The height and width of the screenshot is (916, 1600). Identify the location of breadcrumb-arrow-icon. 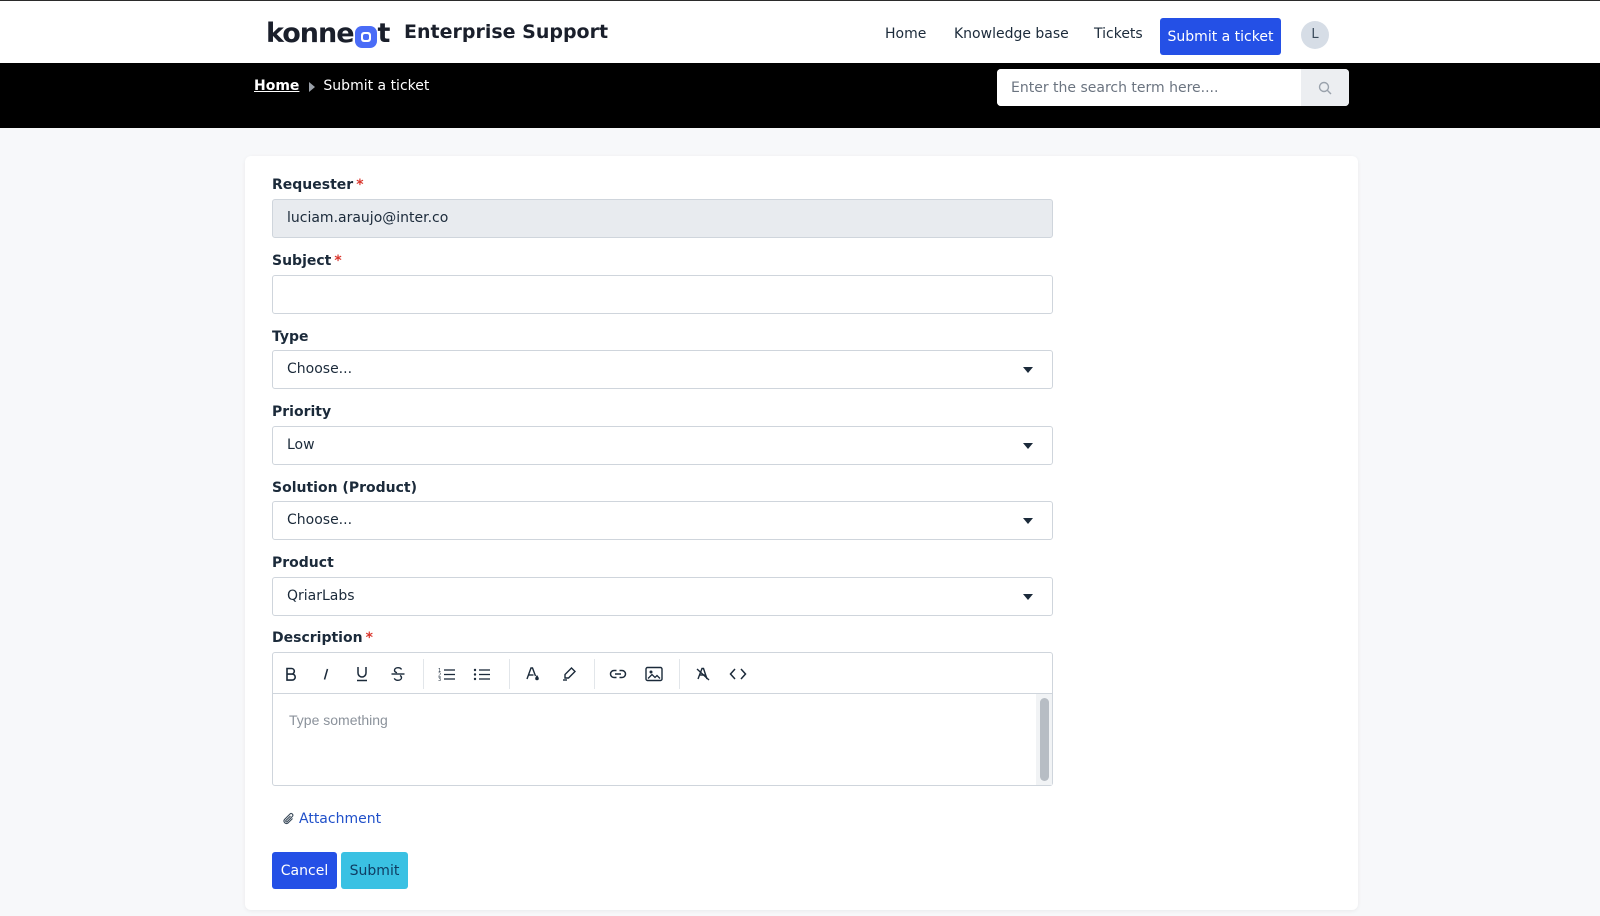
(312, 87).